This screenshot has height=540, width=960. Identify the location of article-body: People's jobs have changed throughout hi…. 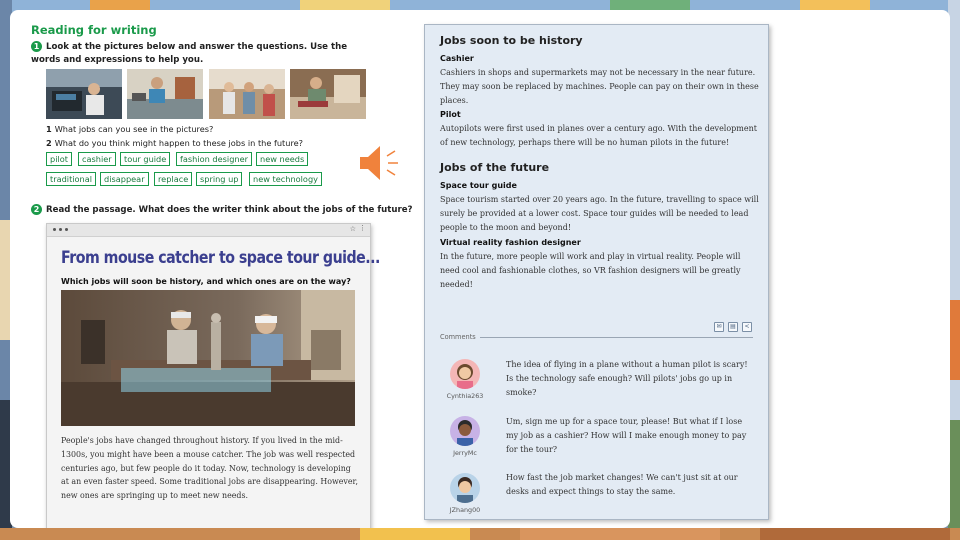
(209, 468).